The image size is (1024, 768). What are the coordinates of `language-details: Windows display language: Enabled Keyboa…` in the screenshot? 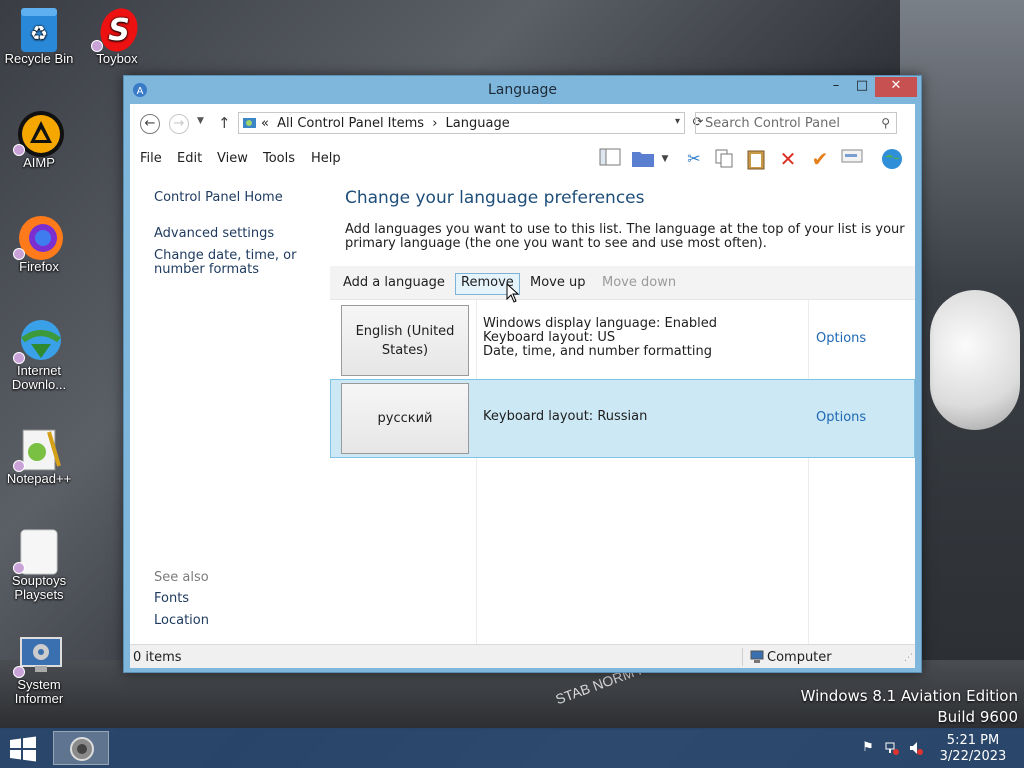 It's located at (600, 338).